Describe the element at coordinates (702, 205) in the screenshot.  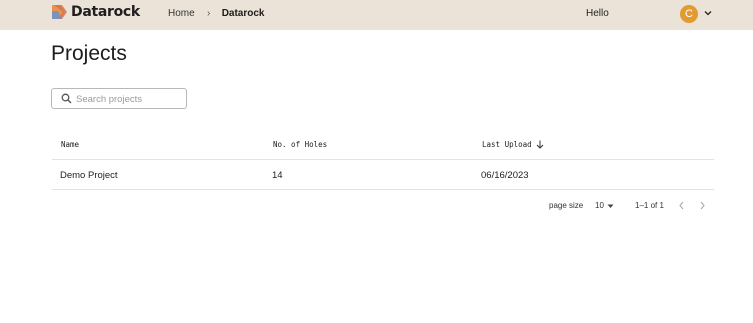
I see `chevron-right-icon` at that location.